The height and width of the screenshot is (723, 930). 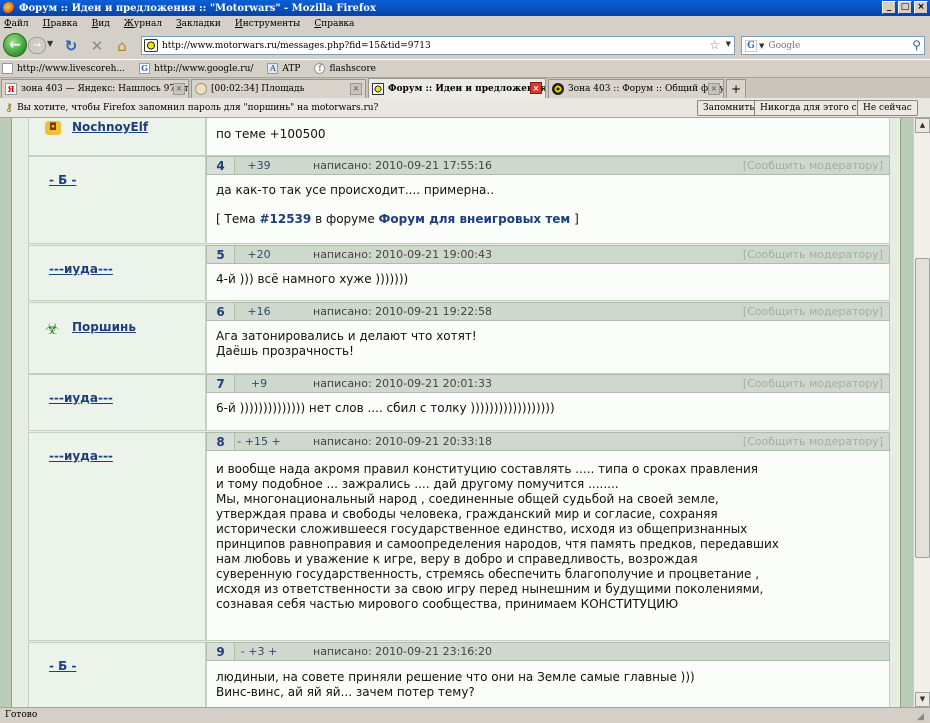 What do you see at coordinates (761, 46) in the screenshot?
I see `search-engine-dropdown-icon: ▼` at bounding box center [761, 46].